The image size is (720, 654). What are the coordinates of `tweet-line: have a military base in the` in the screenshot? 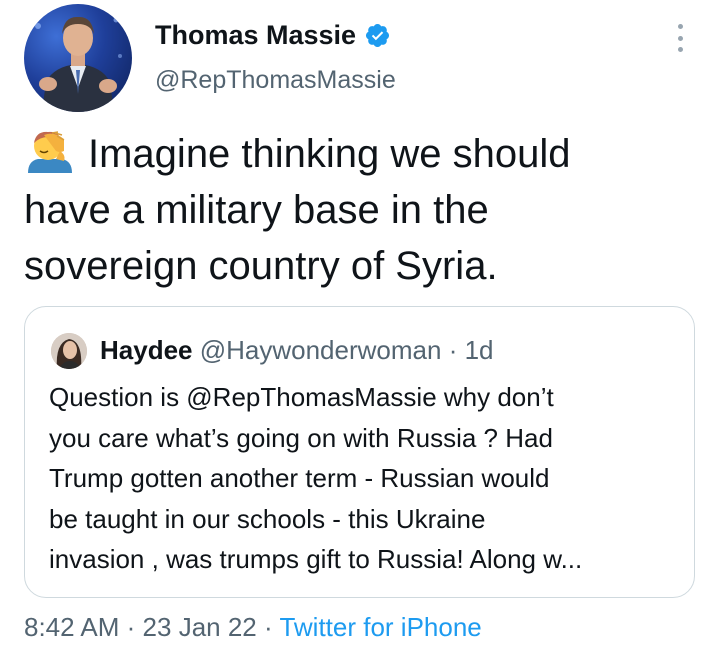 It's located at (256, 210).